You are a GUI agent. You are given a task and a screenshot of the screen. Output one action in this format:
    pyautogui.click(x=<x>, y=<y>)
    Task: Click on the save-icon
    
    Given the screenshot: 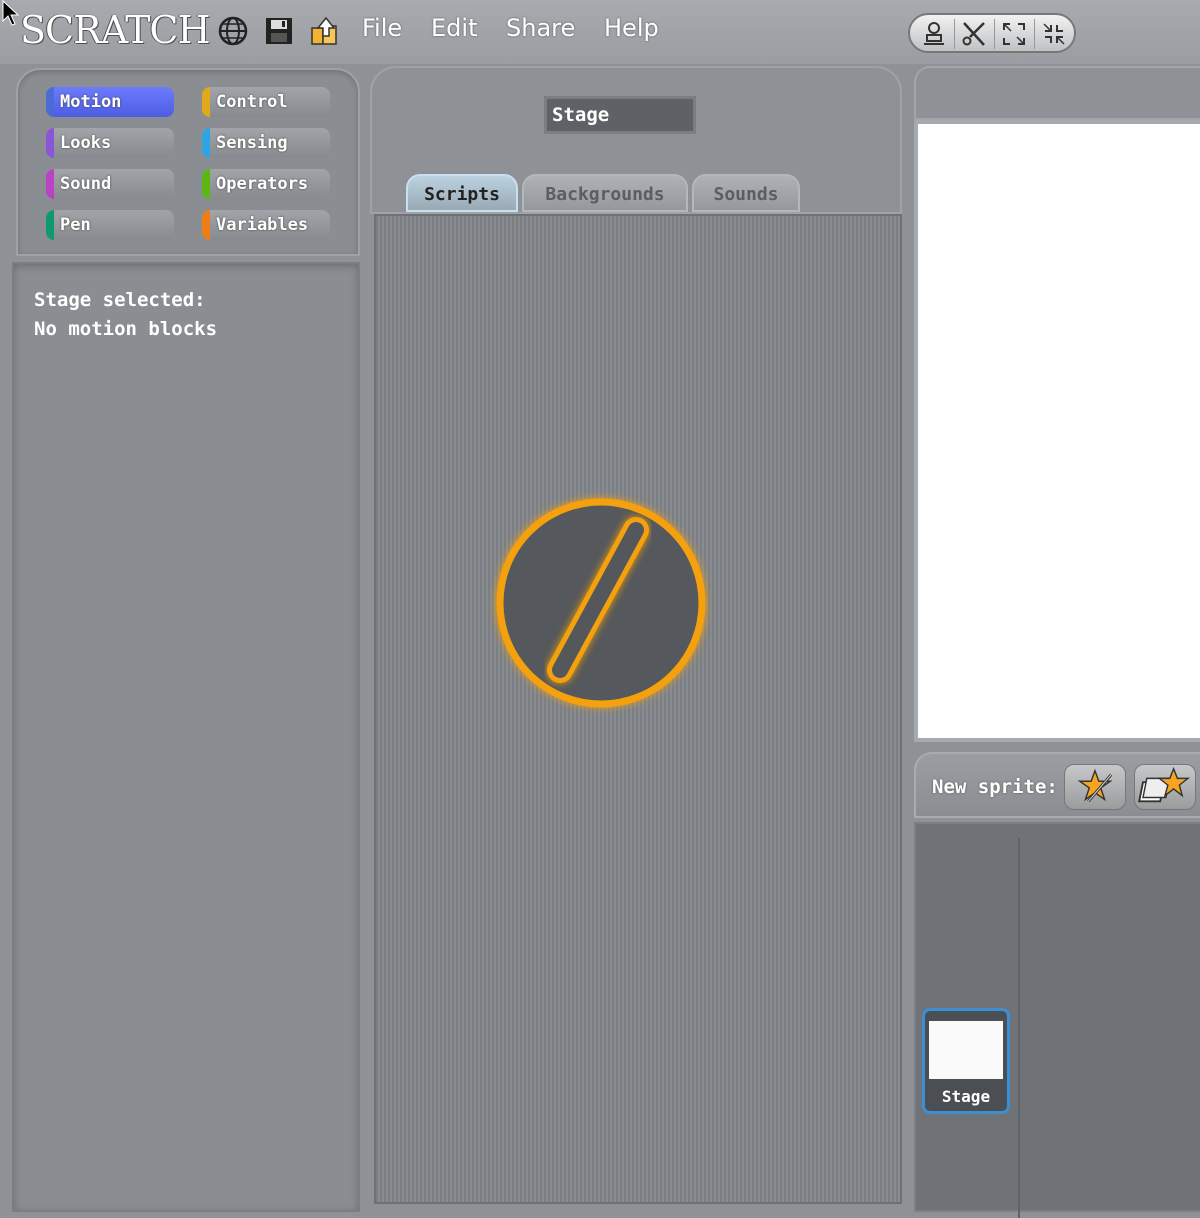 What is the action you would take?
    pyautogui.click(x=279, y=31)
    